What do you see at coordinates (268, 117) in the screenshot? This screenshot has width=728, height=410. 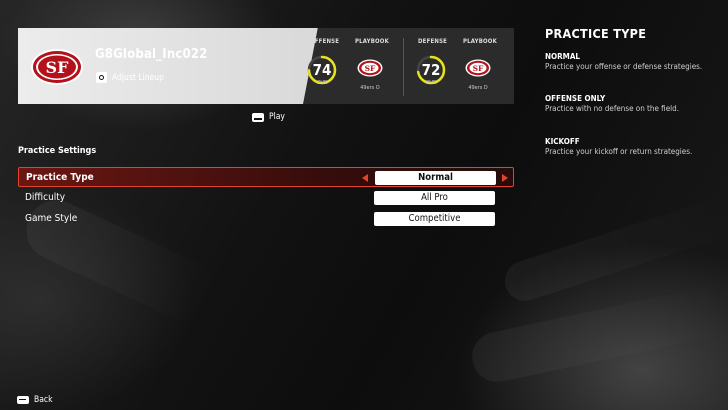 I see `play-button: Play` at bounding box center [268, 117].